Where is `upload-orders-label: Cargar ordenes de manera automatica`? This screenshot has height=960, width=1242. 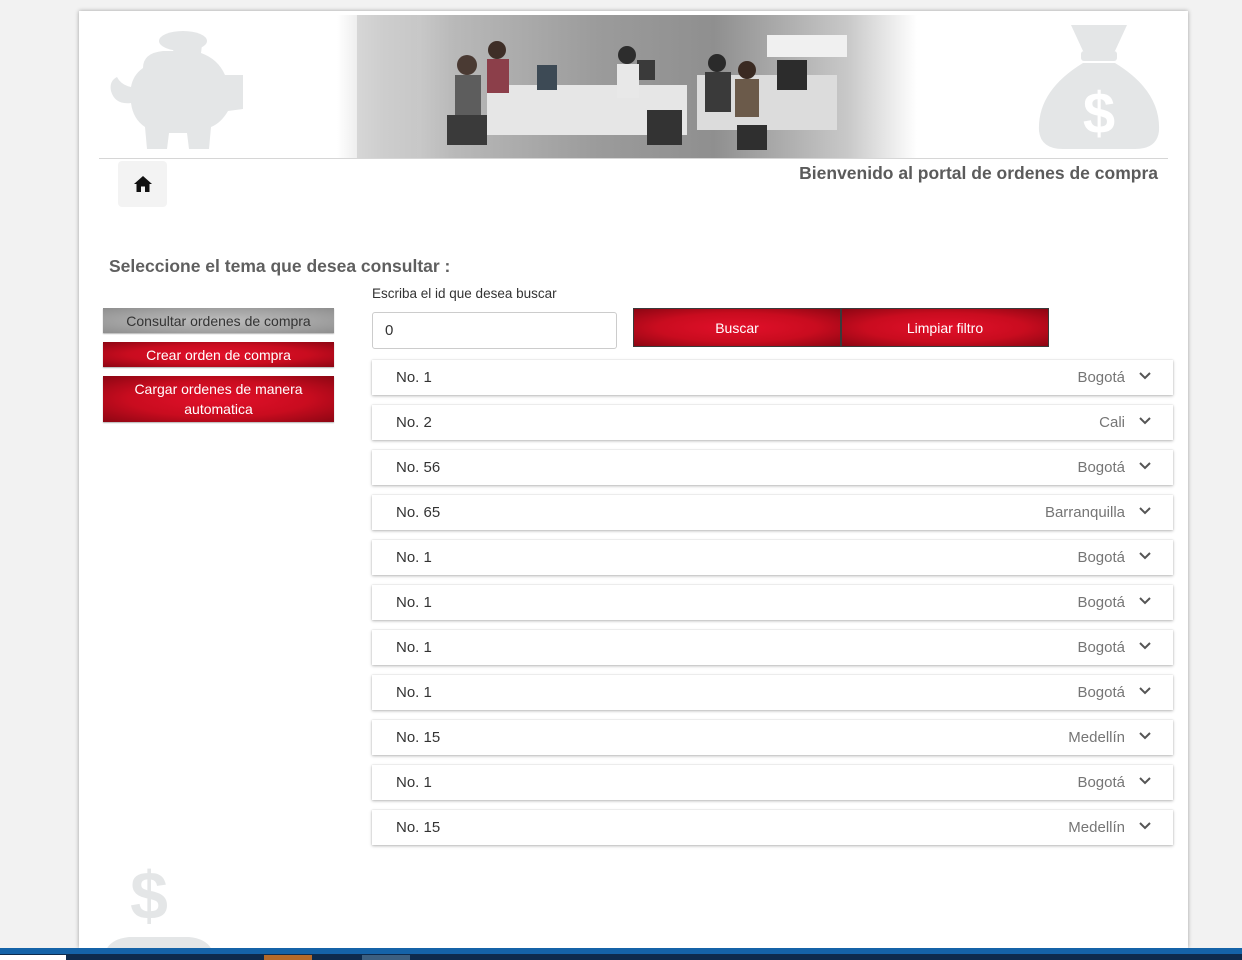 upload-orders-label: Cargar ordenes de manera automatica is located at coordinates (218, 399).